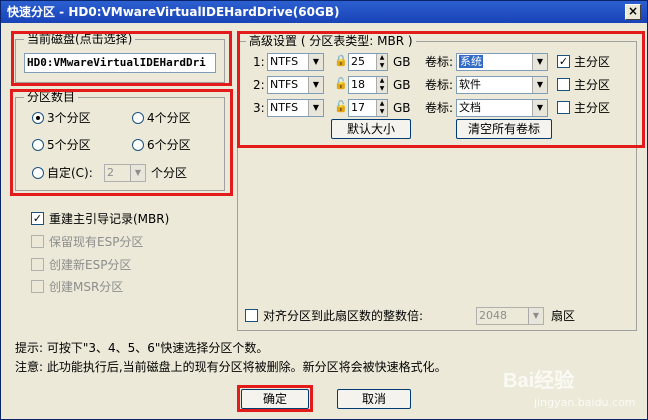 This screenshot has height=420, width=648. Describe the element at coordinates (284, 107) in the screenshot. I see `row-3-filesystem-value: NTFS` at that location.